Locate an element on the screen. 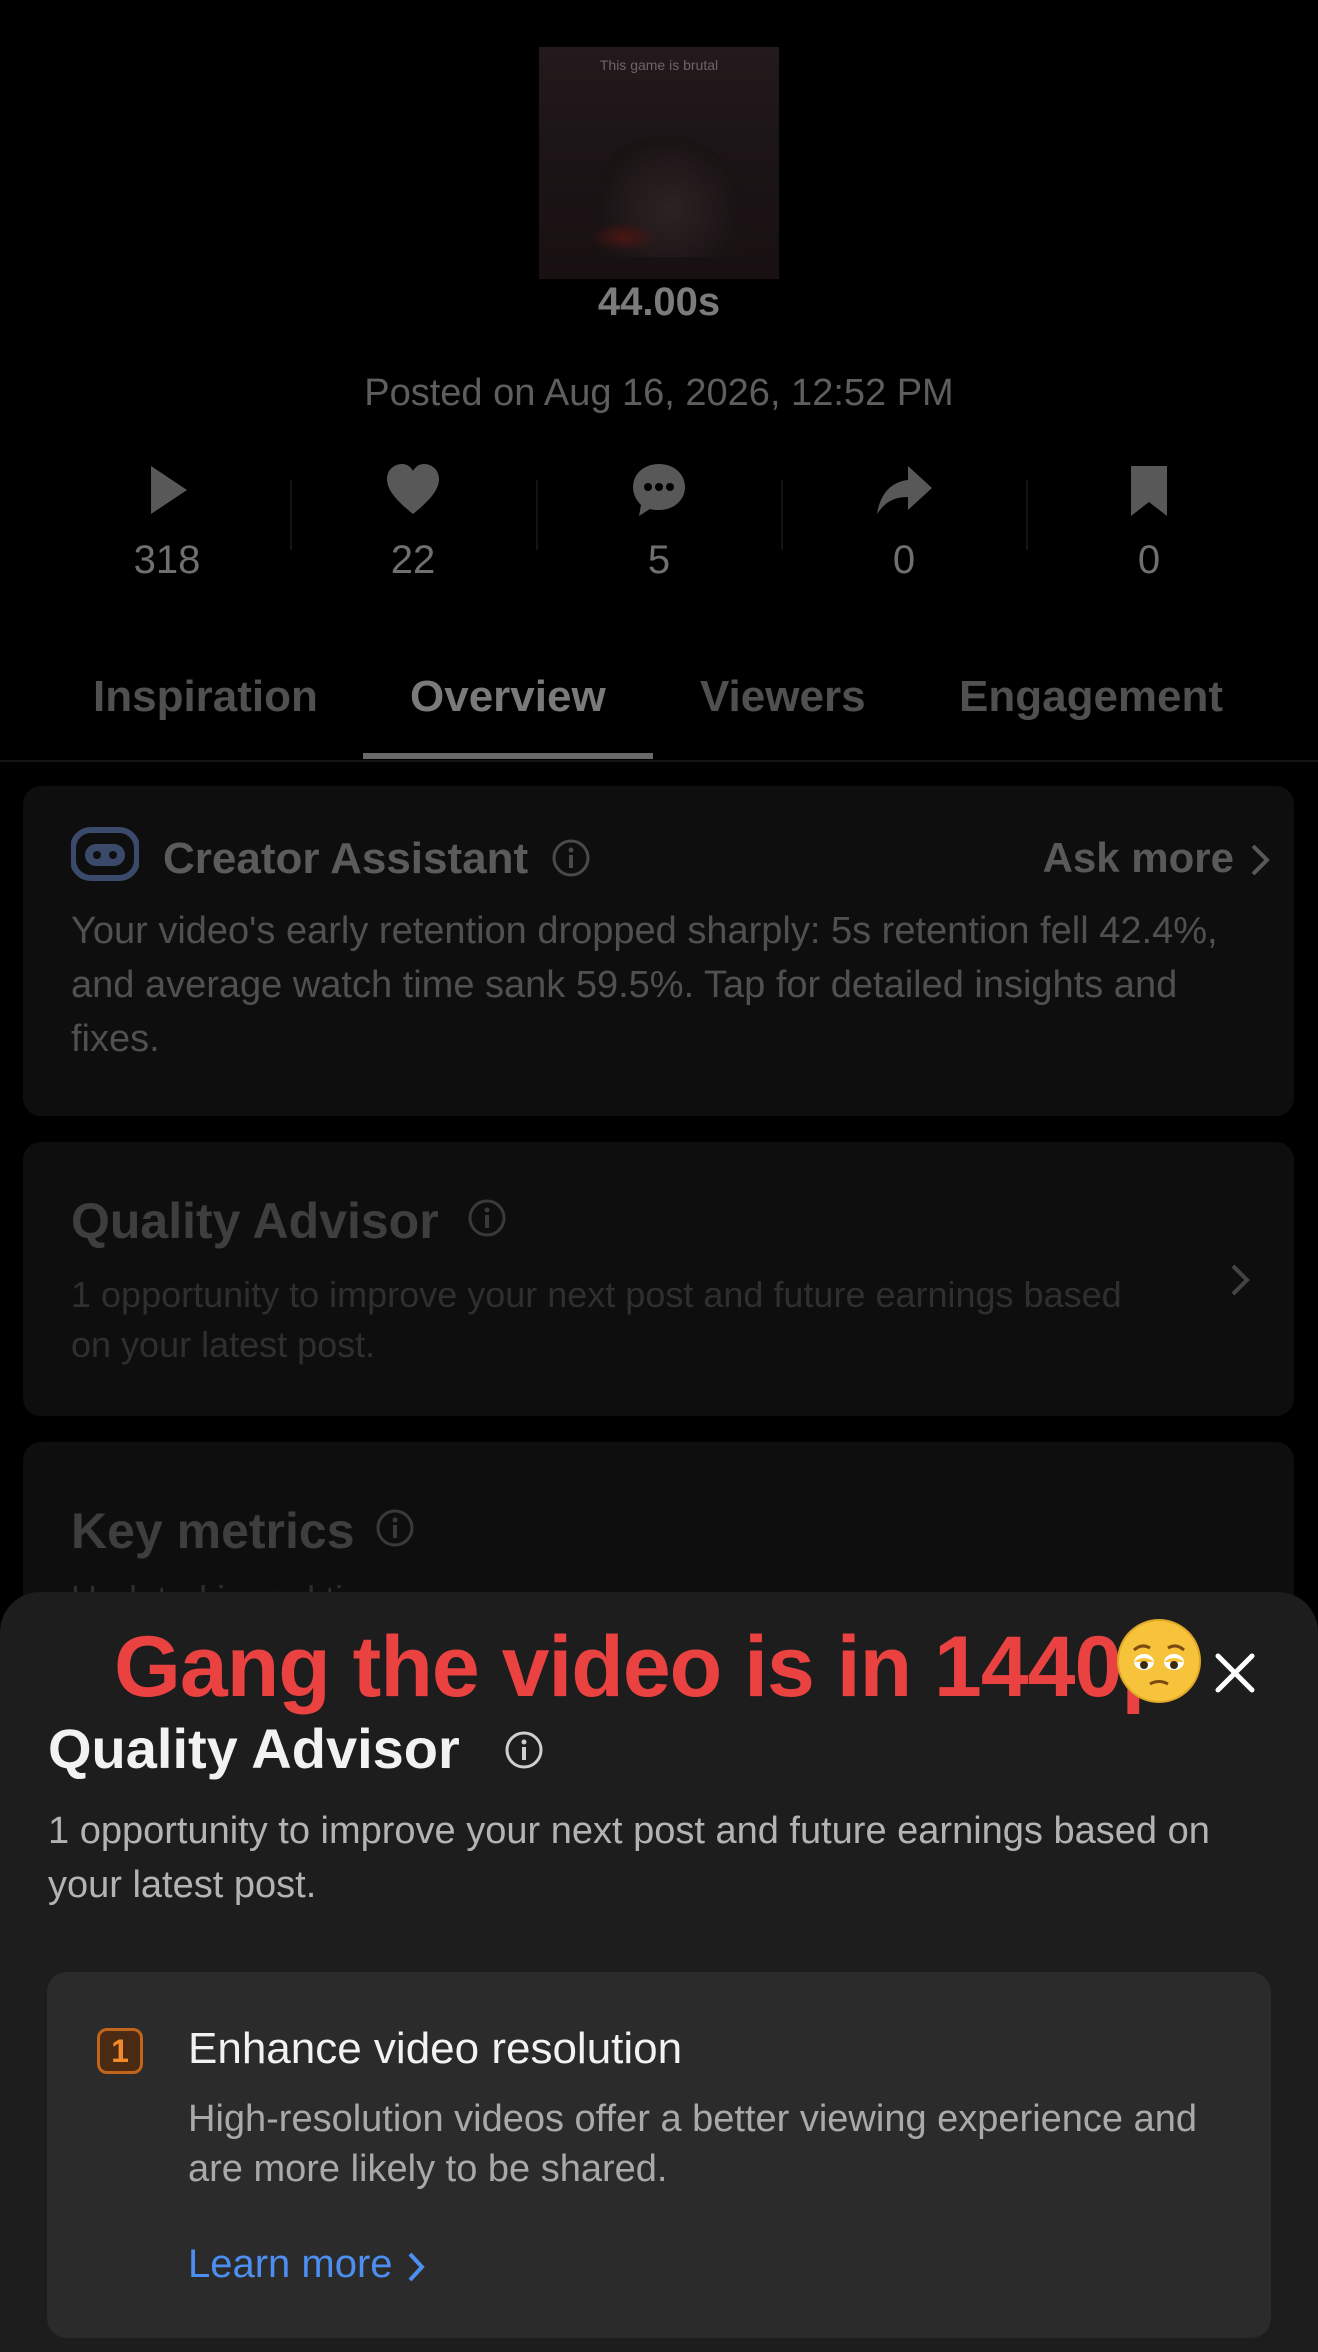 The height and width of the screenshot is (2352, 1318). opportunity-title: Enhance video resolution is located at coordinates (435, 2048).